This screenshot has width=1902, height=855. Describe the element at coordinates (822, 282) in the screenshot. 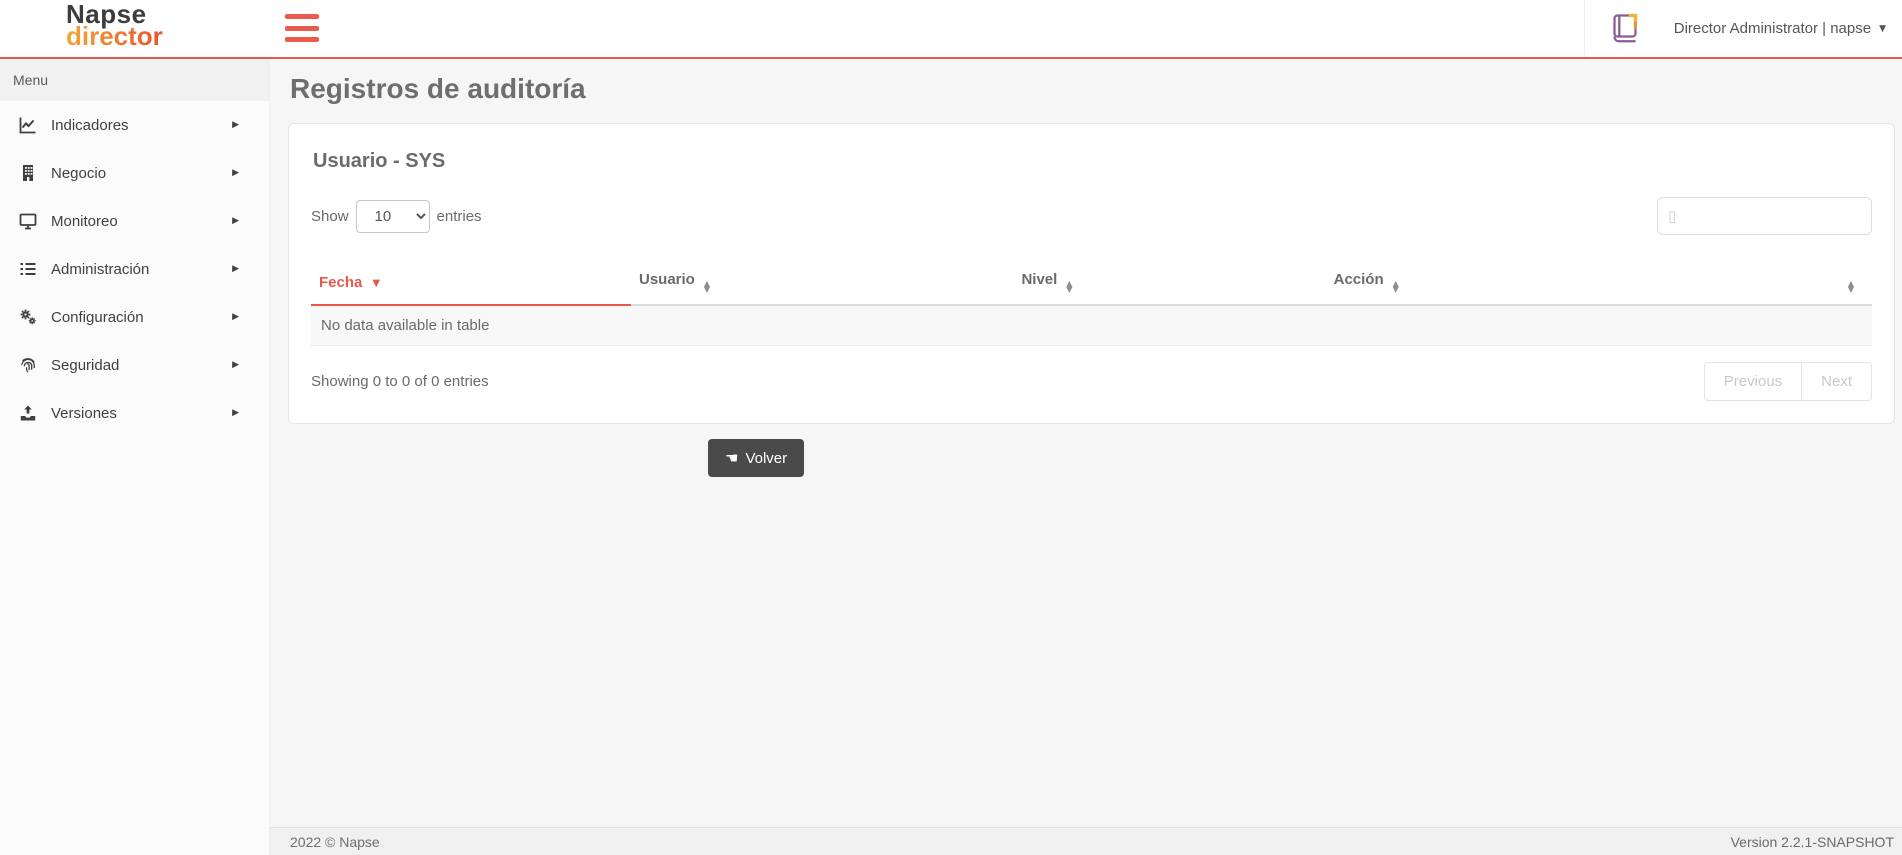

I see `column-header-usuario: Usuario ▲ ▼` at that location.